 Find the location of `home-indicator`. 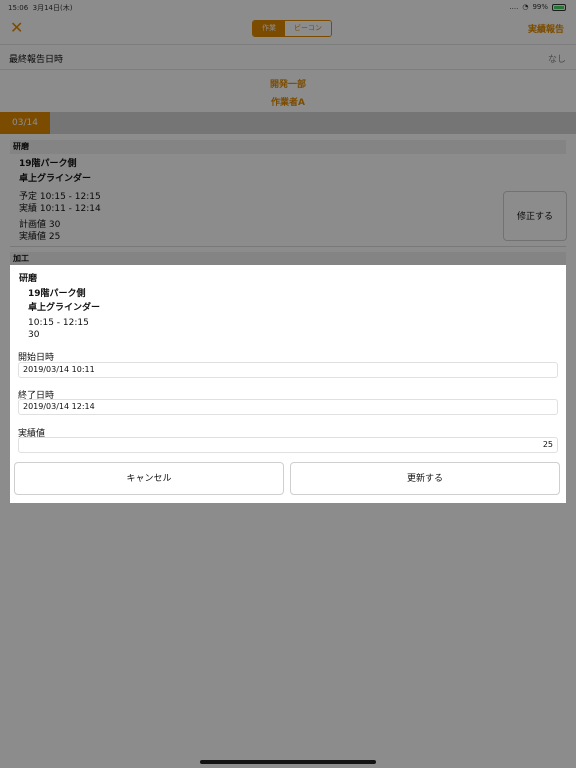

home-indicator is located at coordinates (288, 762).